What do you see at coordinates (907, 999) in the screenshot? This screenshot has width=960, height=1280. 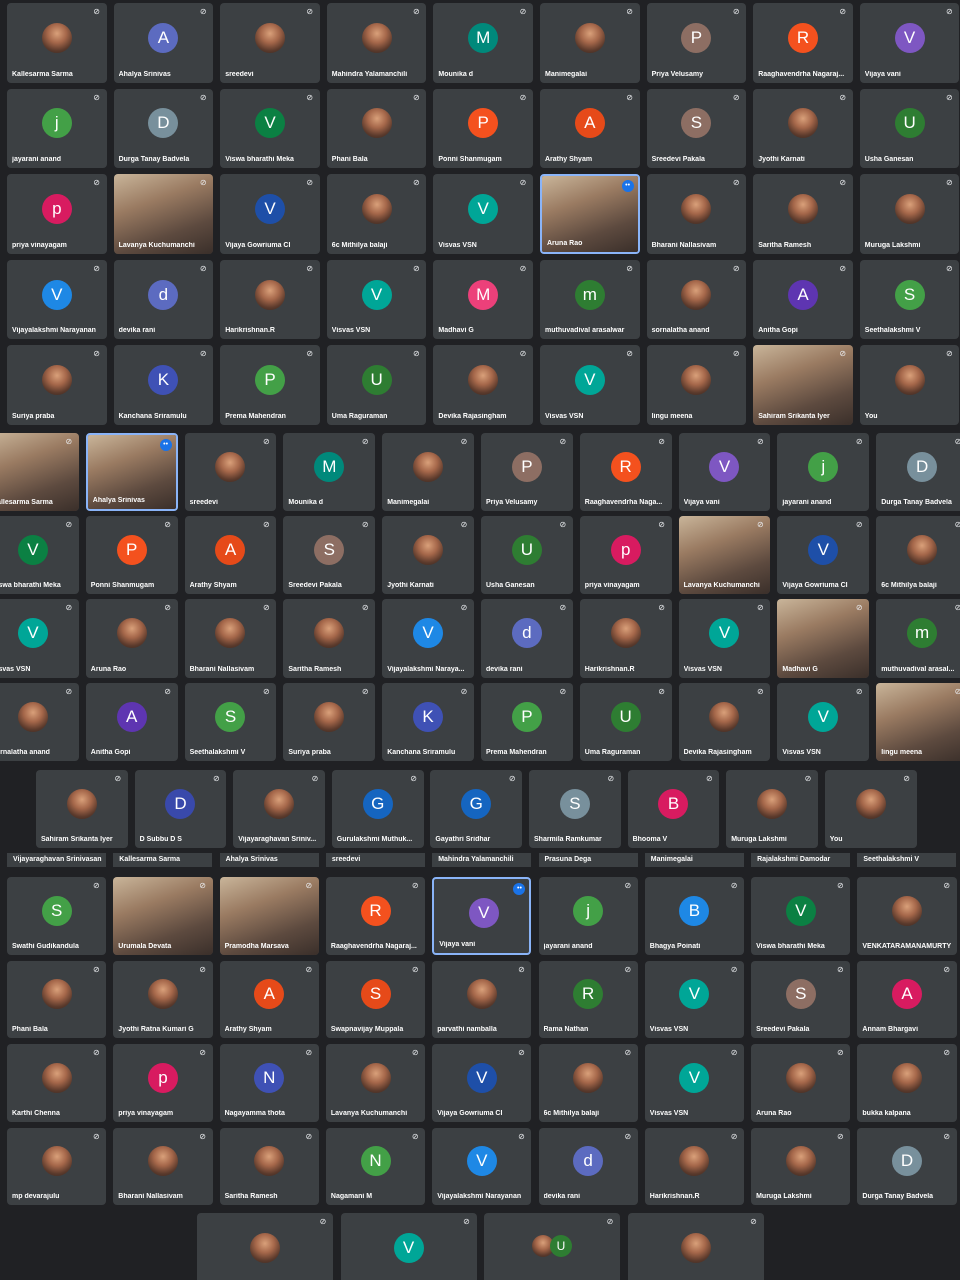 I see `participant-tile-annam-bhargavi: A ⊘ Annam Bhargavi` at bounding box center [907, 999].